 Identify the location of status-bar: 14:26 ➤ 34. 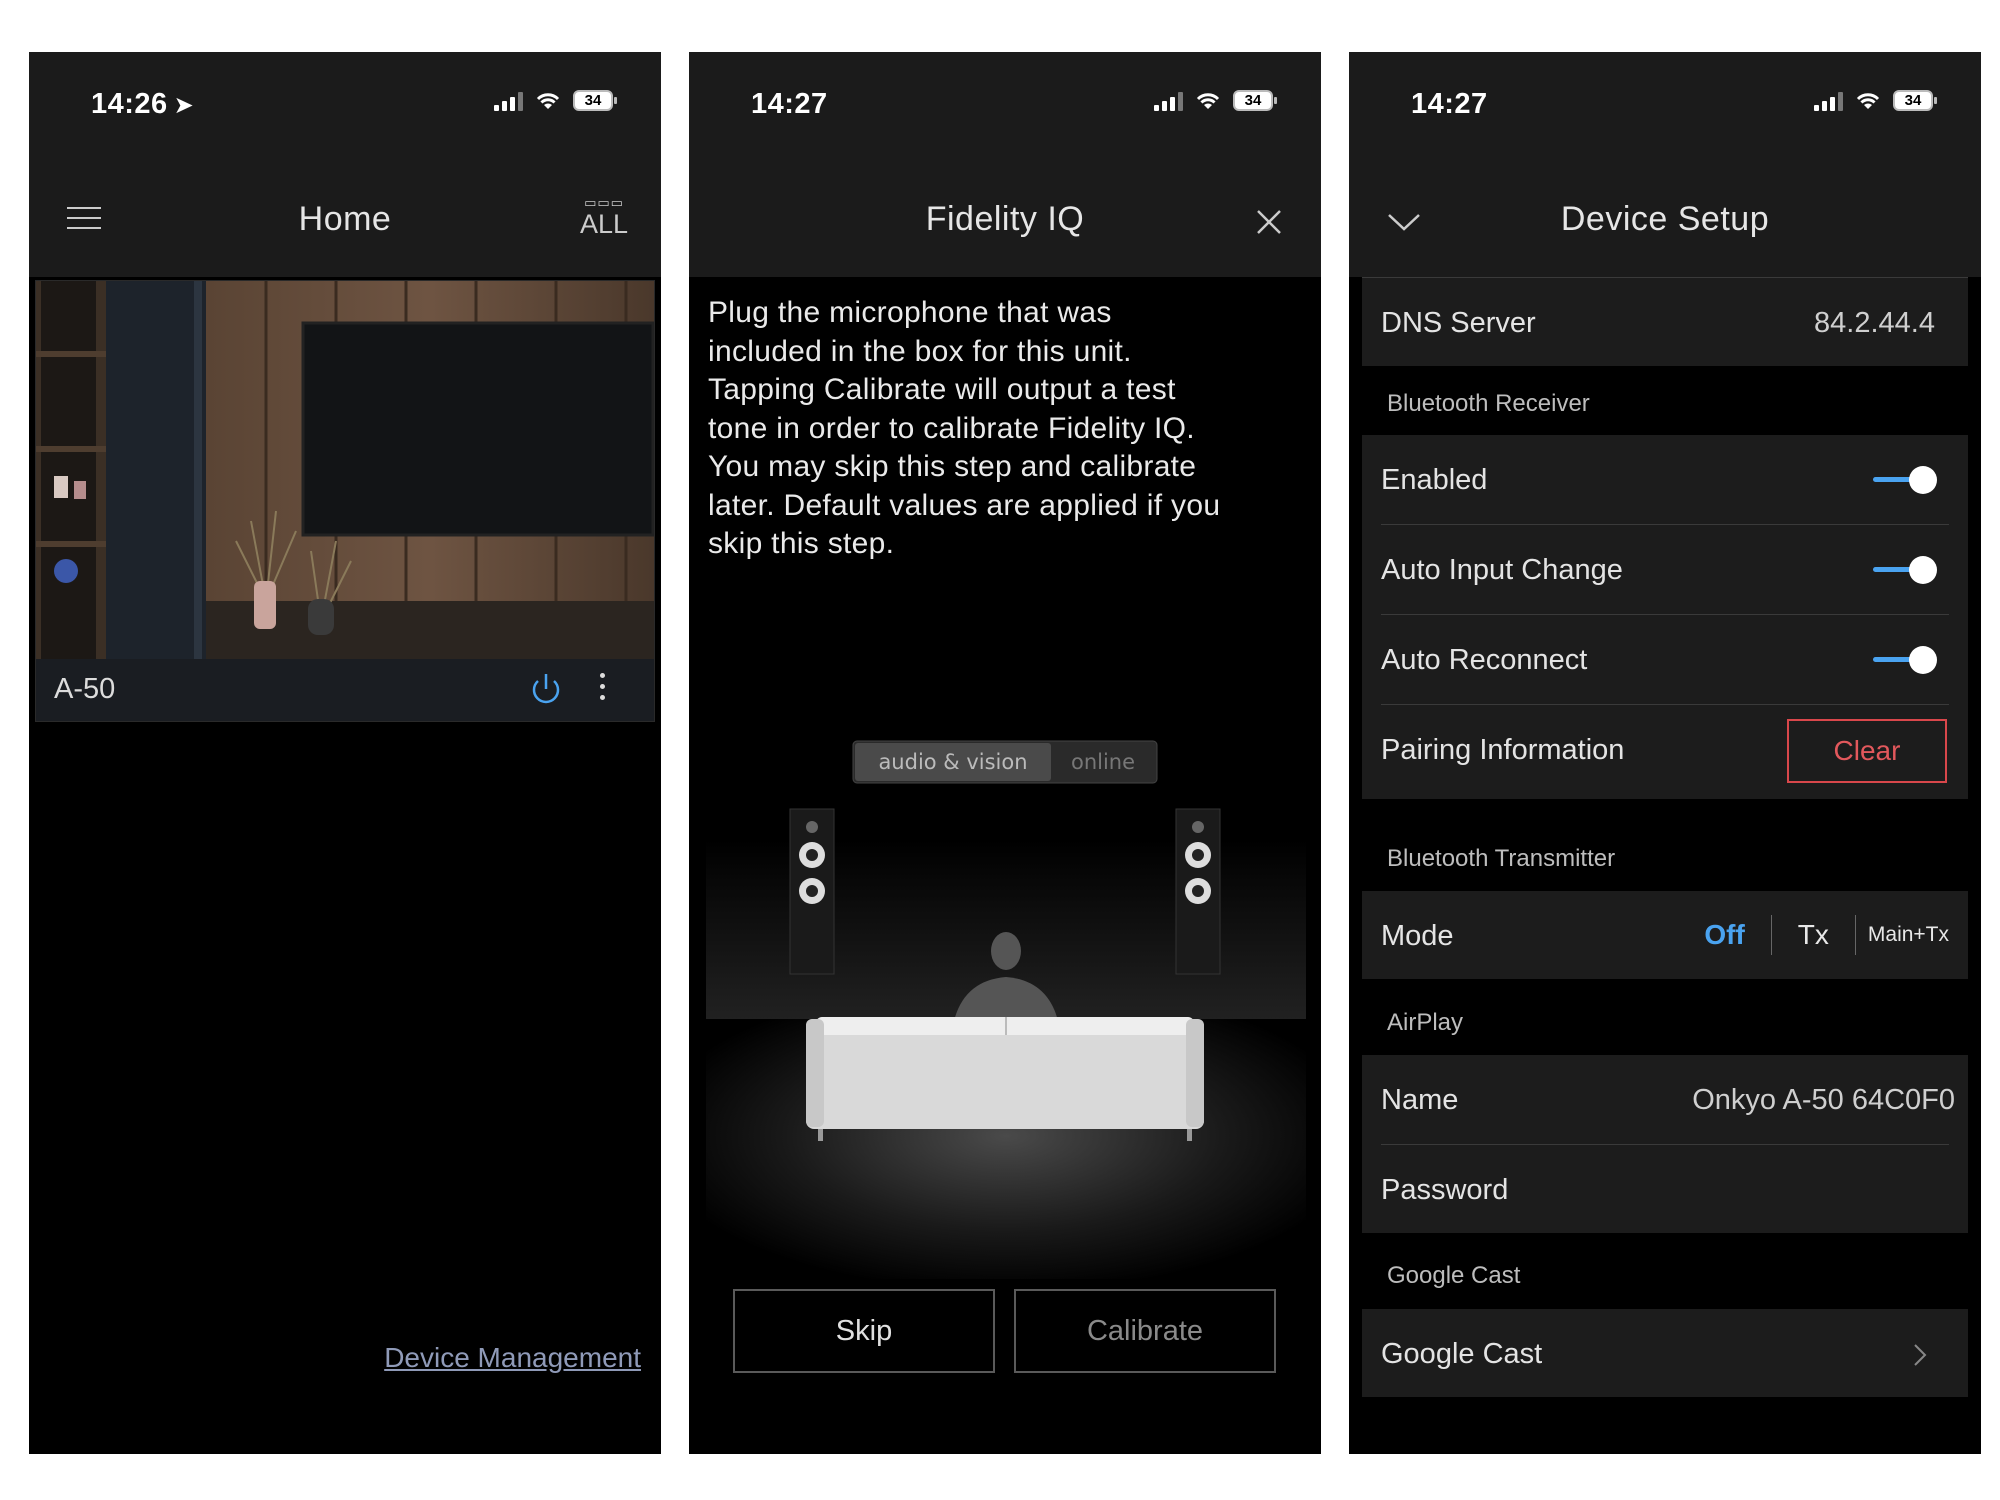
(345, 107).